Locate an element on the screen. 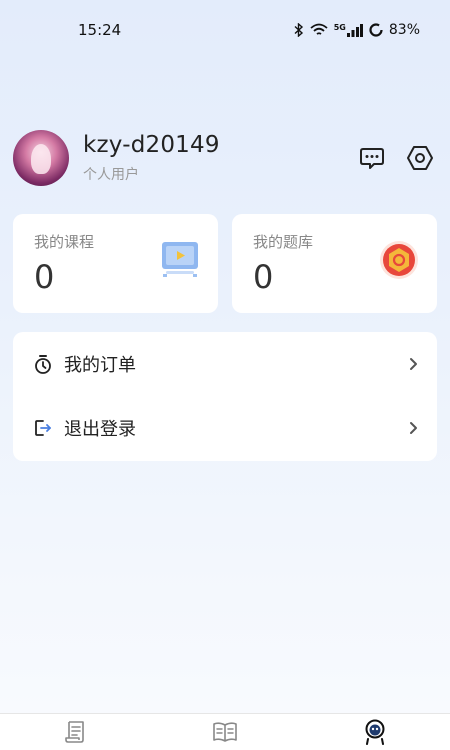  course-video-icon is located at coordinates (180, 259).